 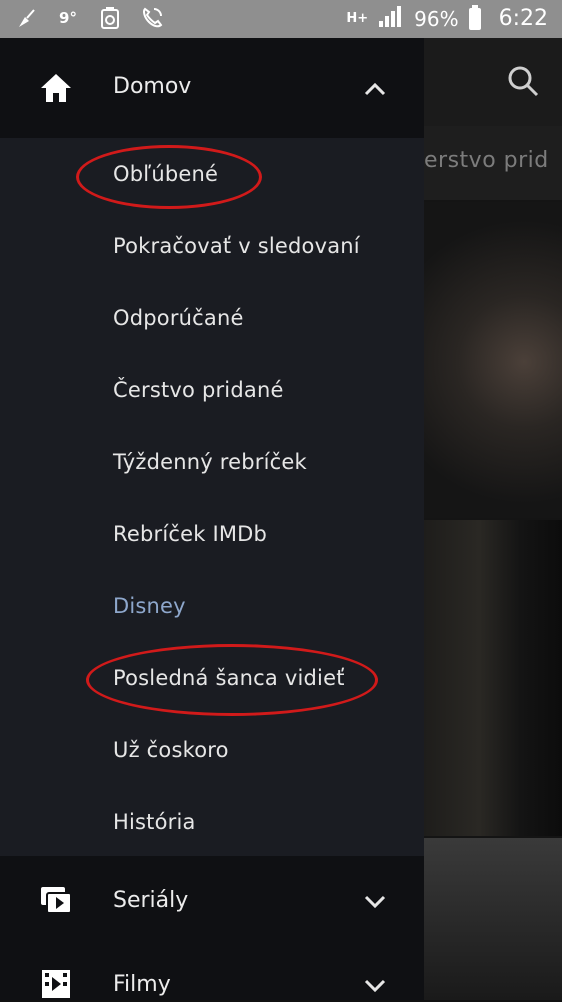 I want to click on recycle-icon, so click(x=110, y=18).